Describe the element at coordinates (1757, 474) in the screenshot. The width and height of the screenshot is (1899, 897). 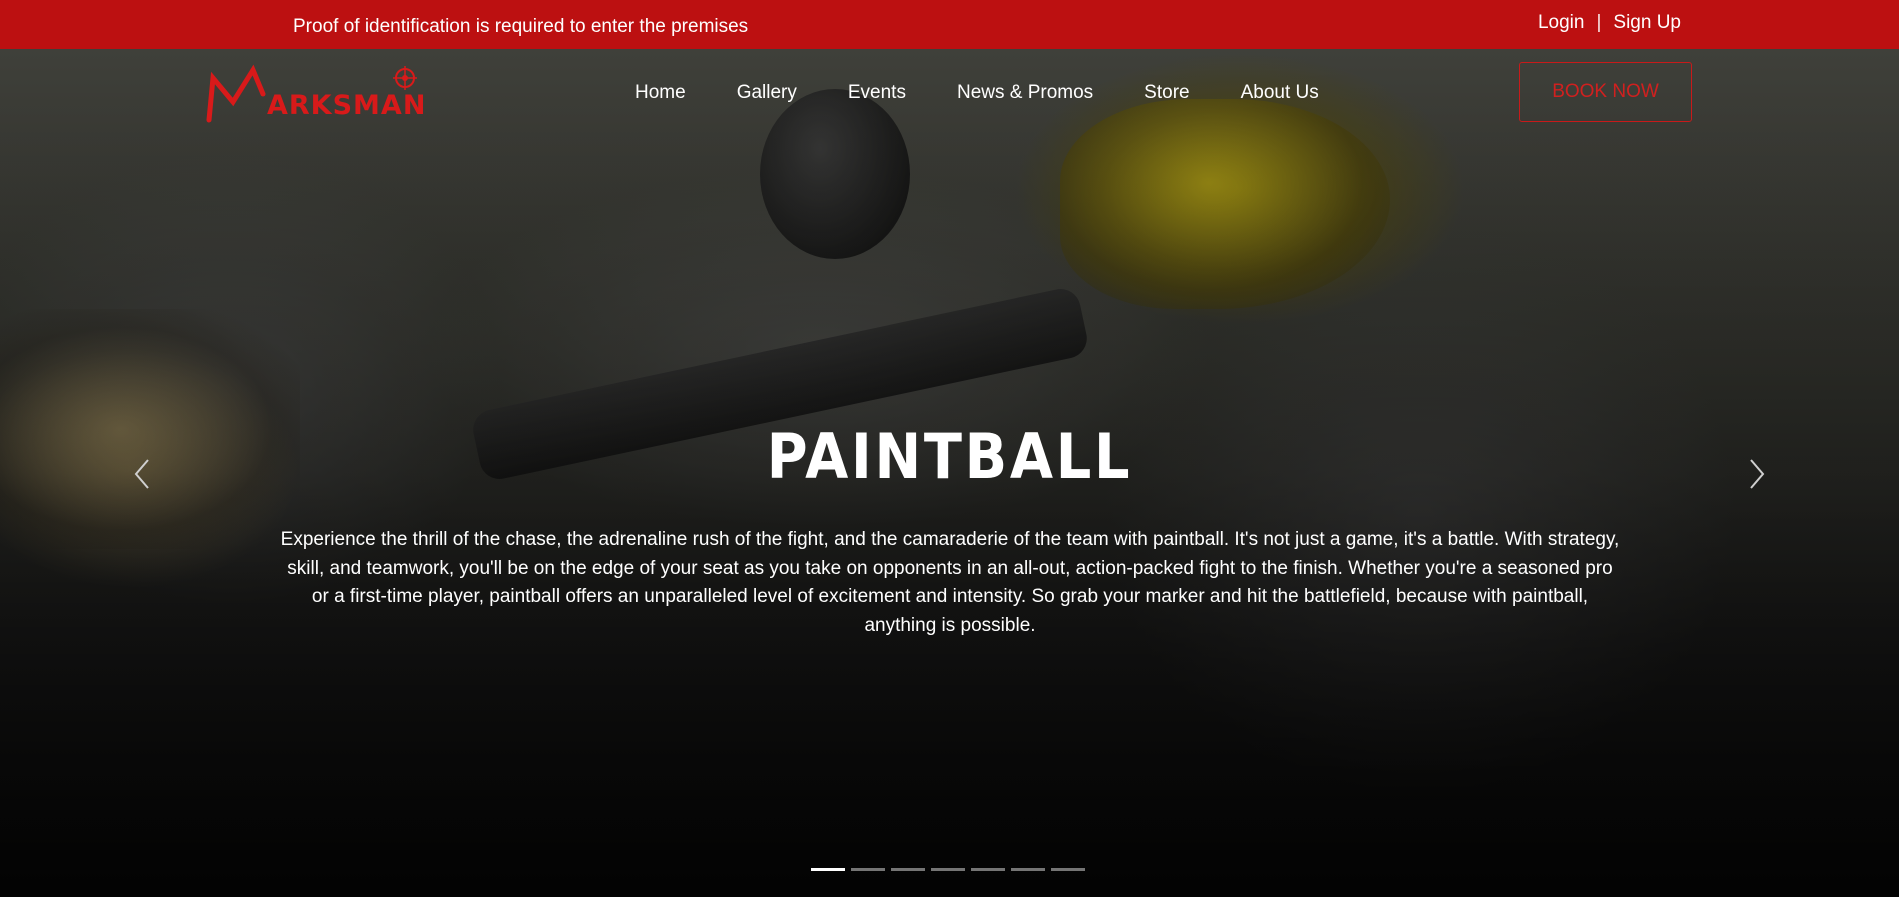
I see `chevron-right-icon` at that location.